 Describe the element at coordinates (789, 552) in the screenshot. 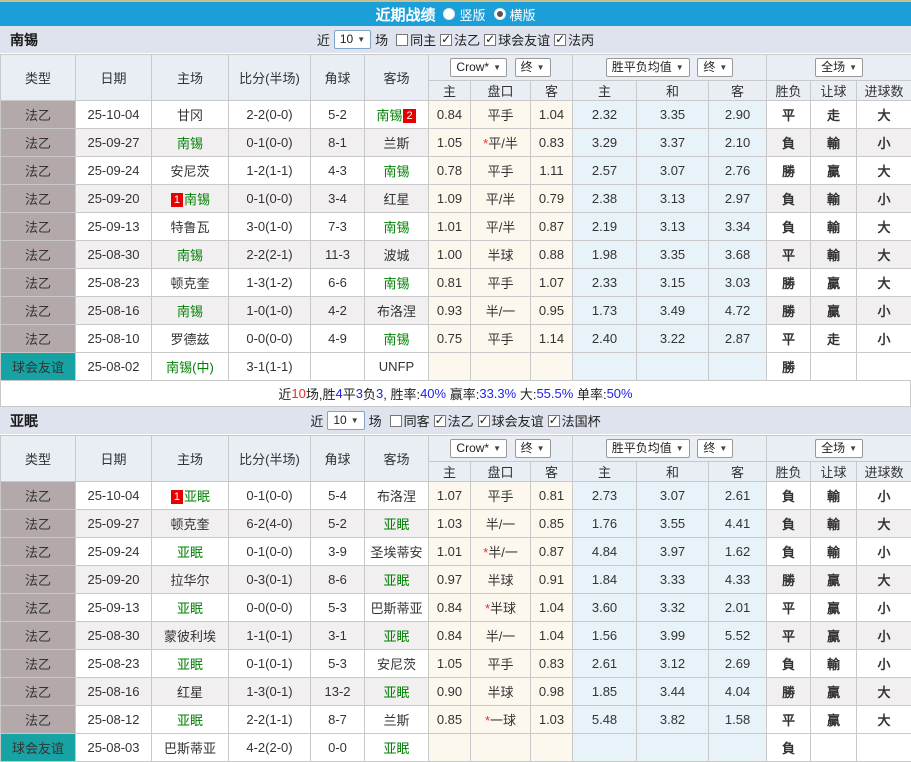

I see `cell-wdl-result: 負` at that location.